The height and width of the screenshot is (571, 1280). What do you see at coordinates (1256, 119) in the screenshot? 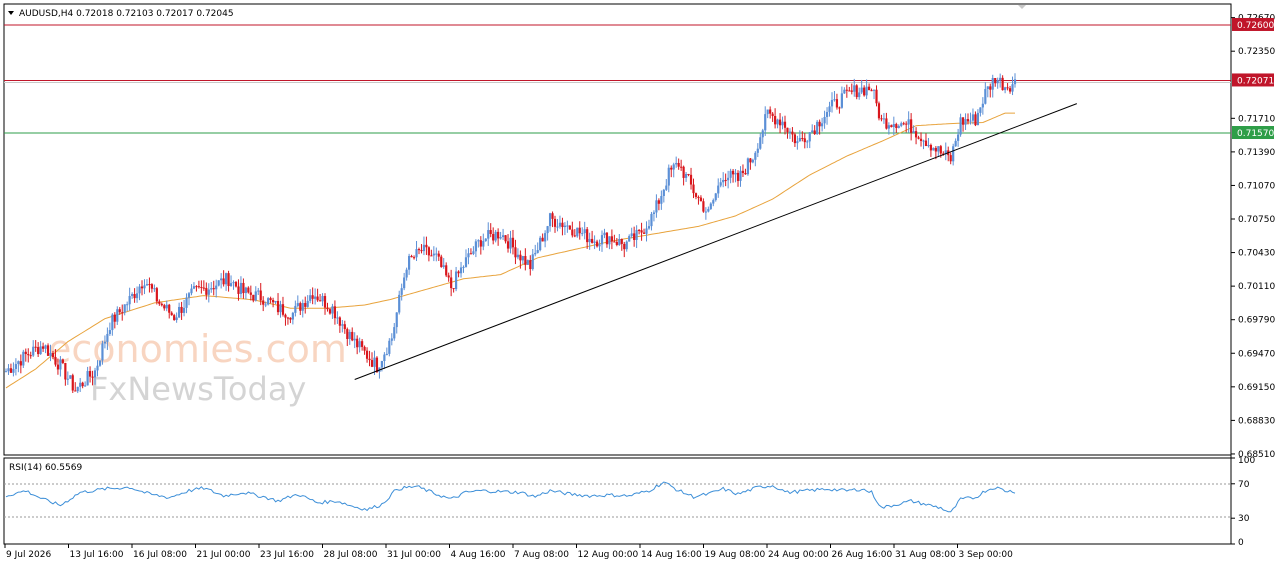
I see `svg-text: 0.71710` at bounding box center [1256, 119].